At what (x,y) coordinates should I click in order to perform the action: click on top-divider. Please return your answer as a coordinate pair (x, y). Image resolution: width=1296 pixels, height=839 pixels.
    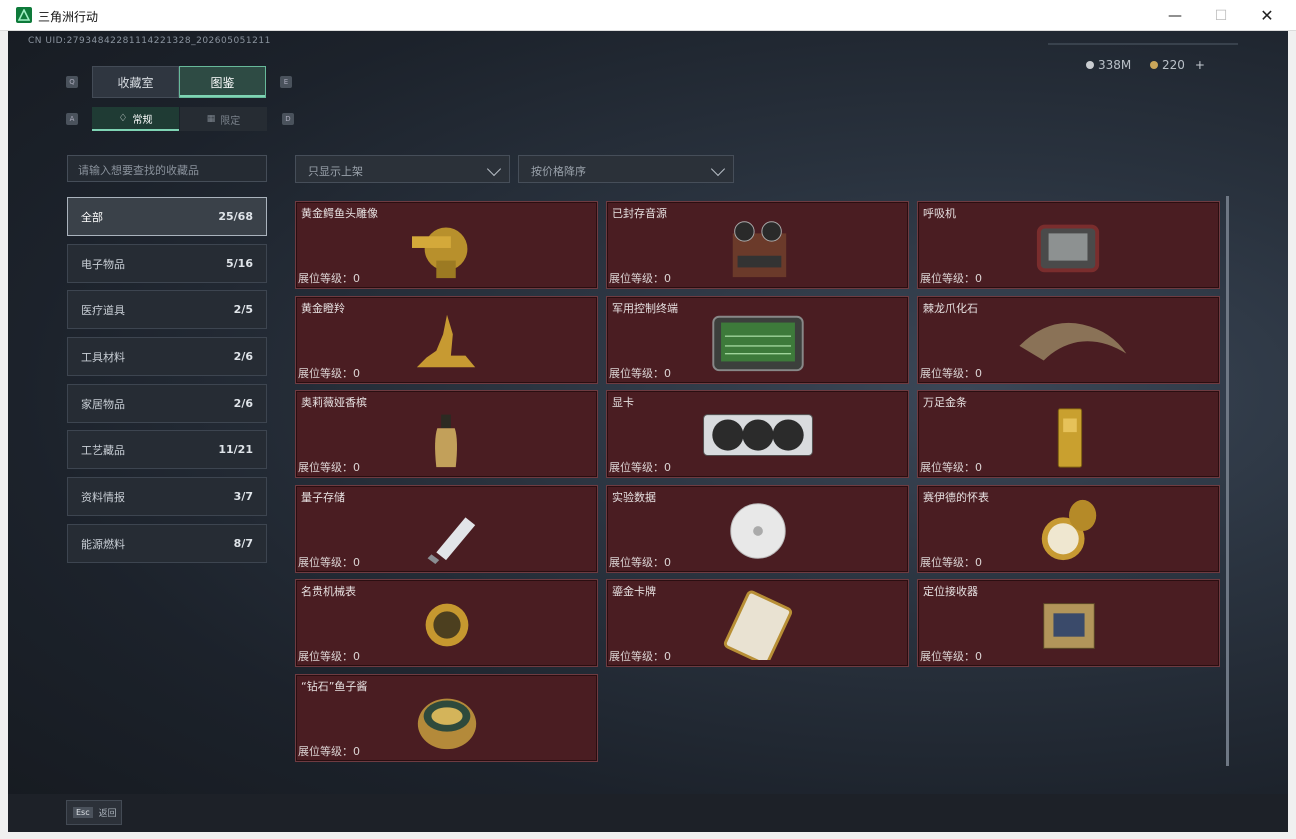
    Looking at the image, I should click on (1143, 44).